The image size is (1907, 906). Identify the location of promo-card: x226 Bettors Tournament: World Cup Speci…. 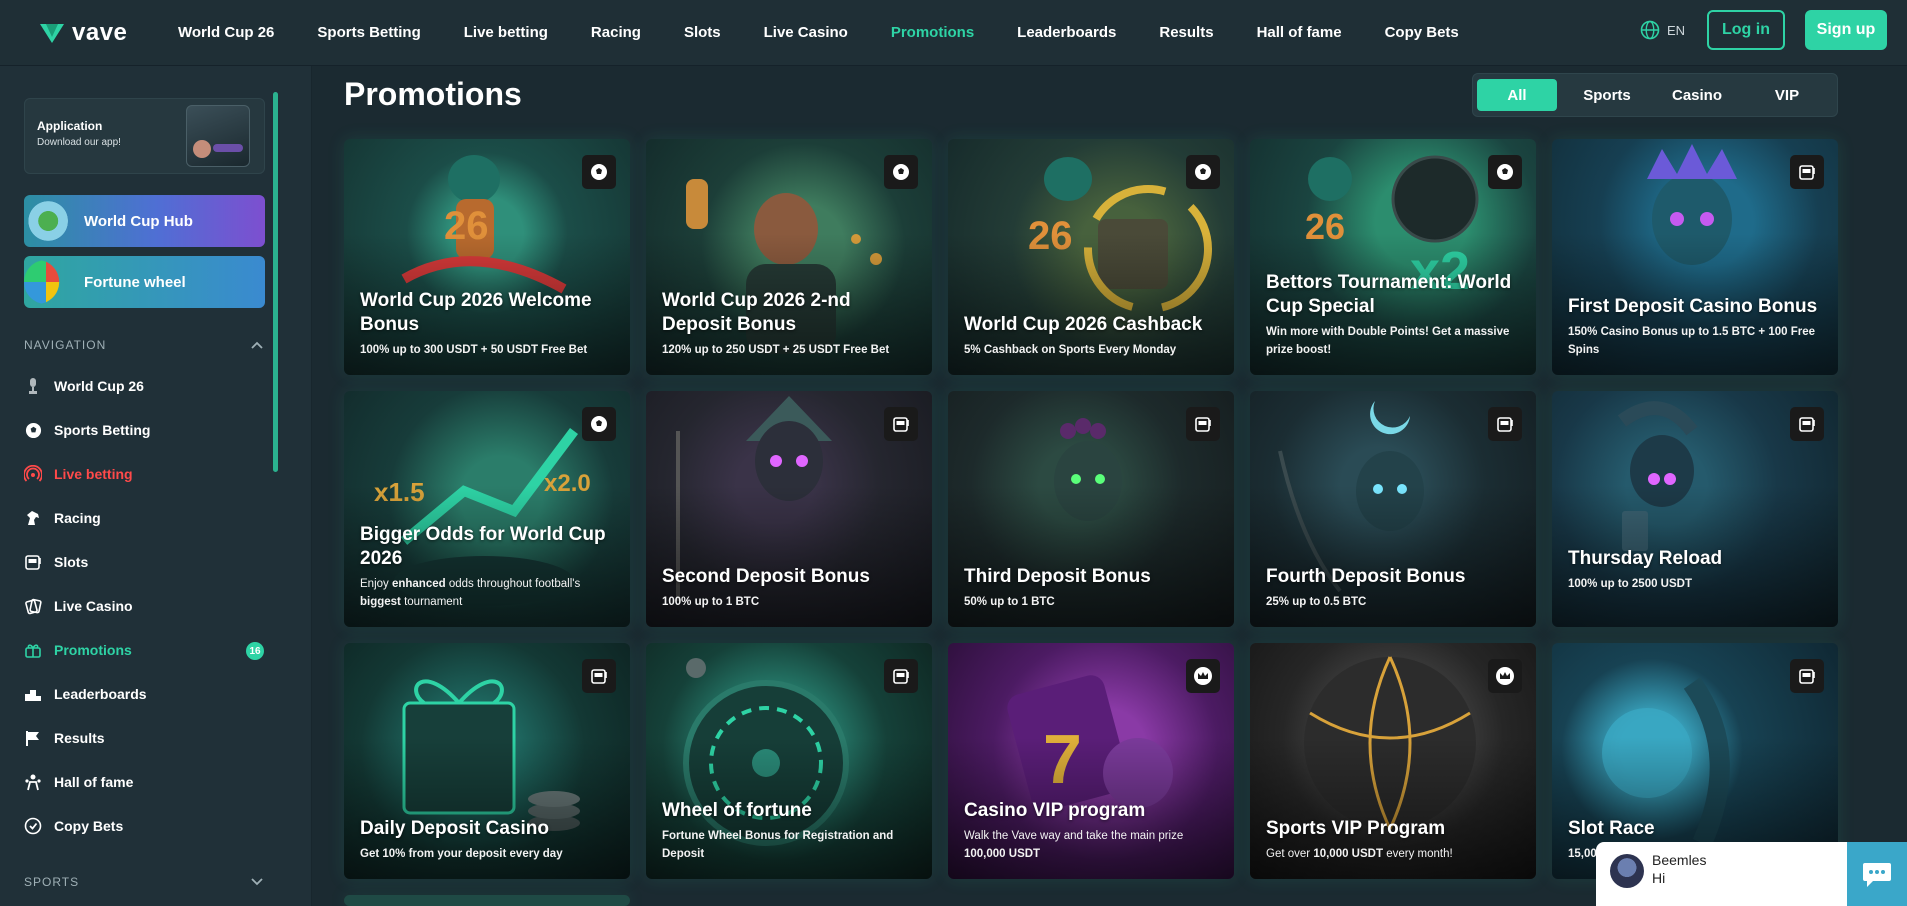
(1393, 257).